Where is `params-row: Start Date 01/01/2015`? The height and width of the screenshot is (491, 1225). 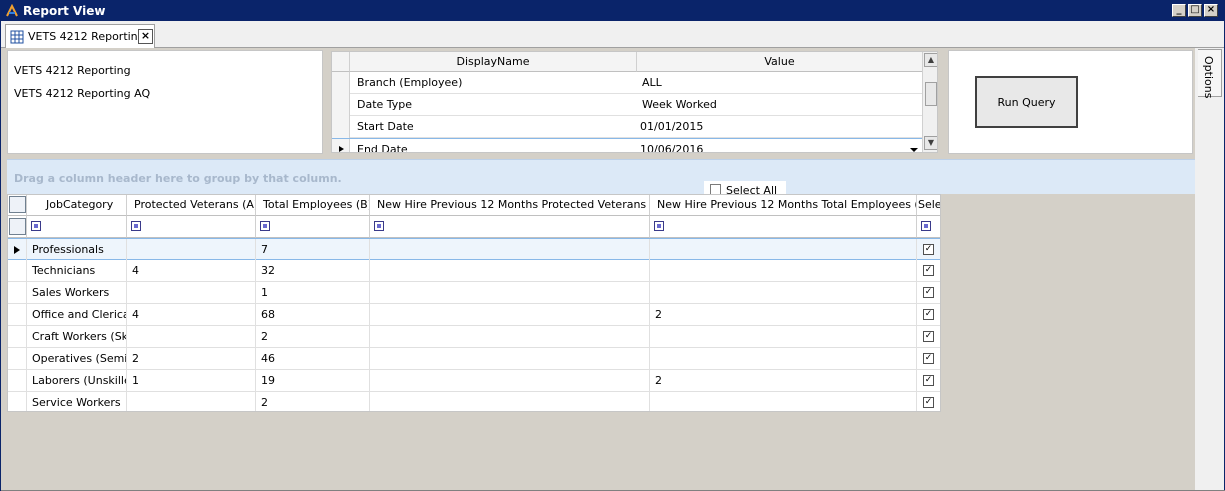 params-row: Start Date 01/01/2015 is located at coordinates (627, 127).